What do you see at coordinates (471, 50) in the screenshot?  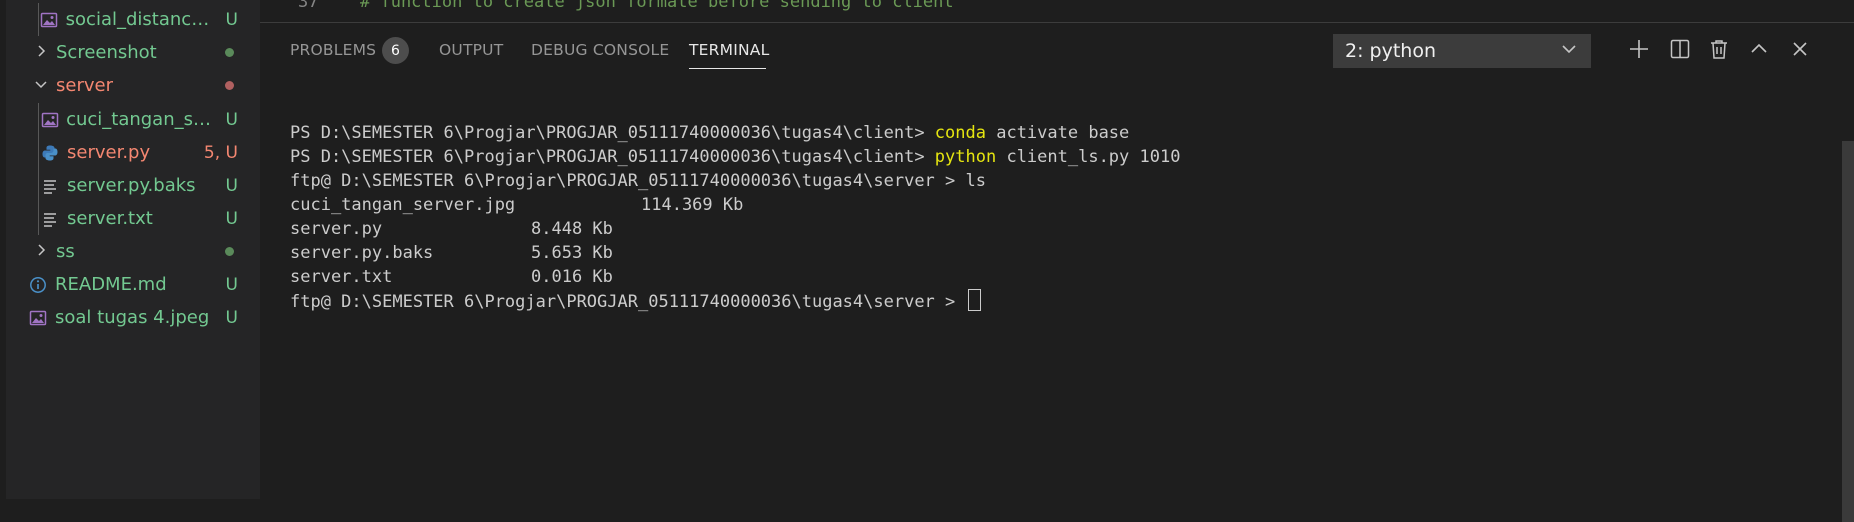 I see `tab-output: OUTPUT` at bounding box center [471, 50].